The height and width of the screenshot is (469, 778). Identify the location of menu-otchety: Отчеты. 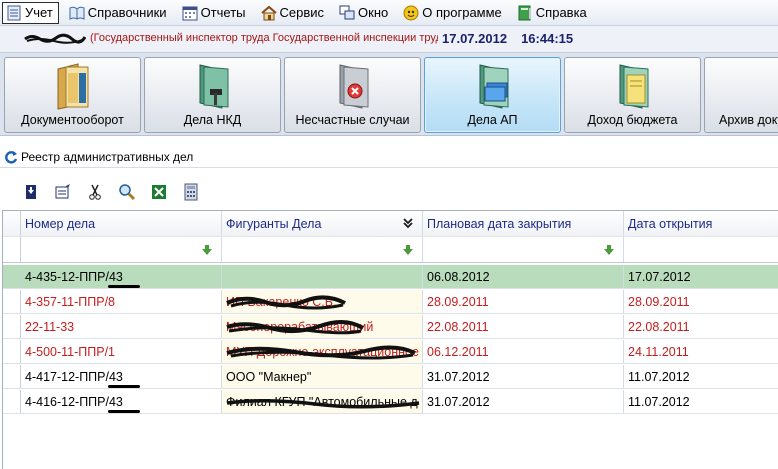
(215, 13).